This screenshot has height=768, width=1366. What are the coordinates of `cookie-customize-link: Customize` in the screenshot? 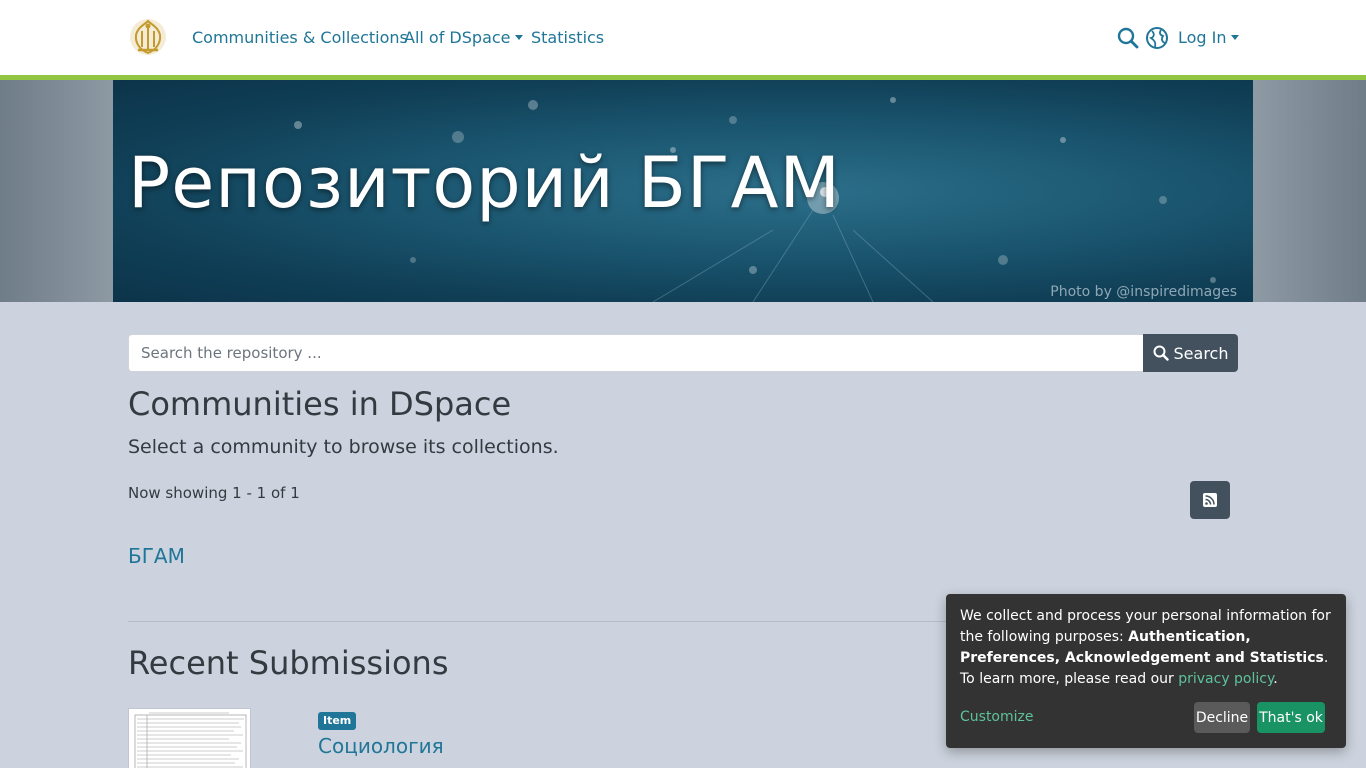 It's located at (997, 717).